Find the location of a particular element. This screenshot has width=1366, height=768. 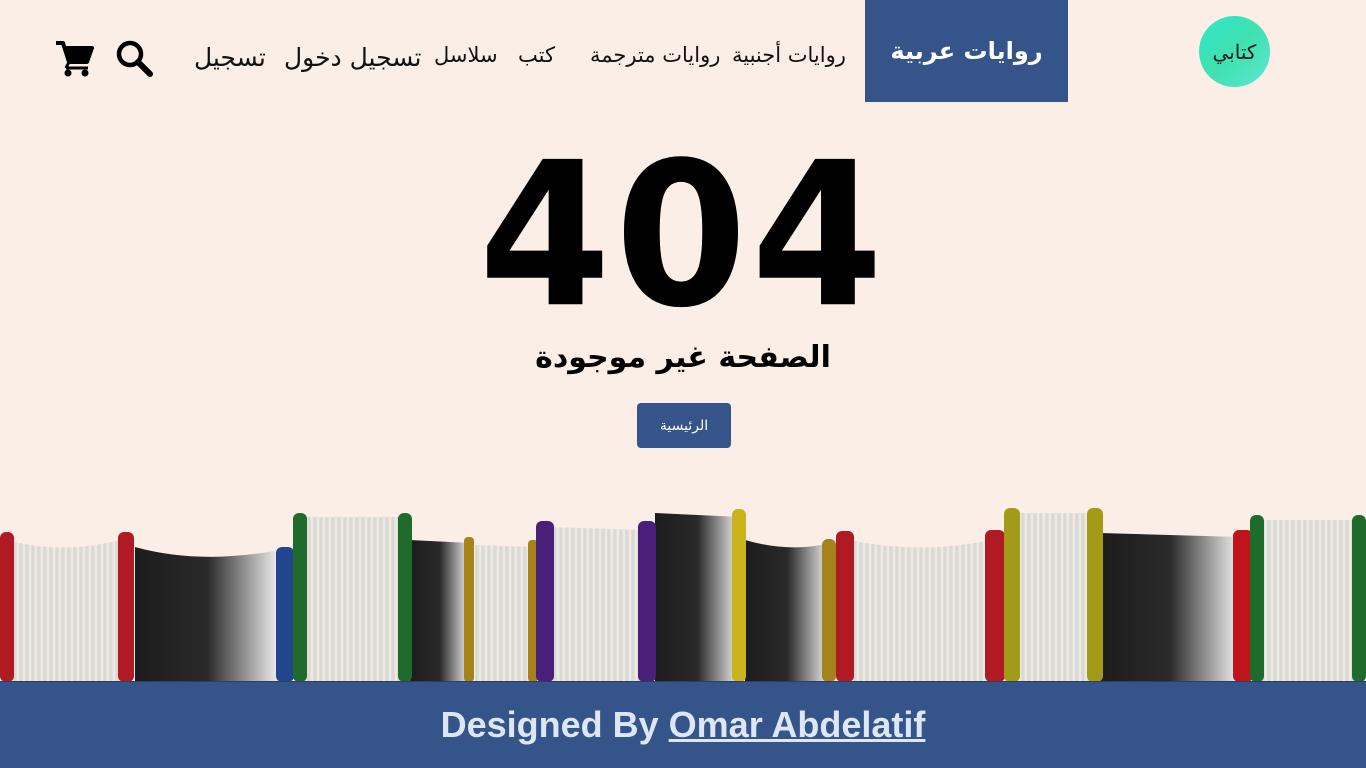

error-message: الصفحة غير موجودة is located at coordinates (683, 357).